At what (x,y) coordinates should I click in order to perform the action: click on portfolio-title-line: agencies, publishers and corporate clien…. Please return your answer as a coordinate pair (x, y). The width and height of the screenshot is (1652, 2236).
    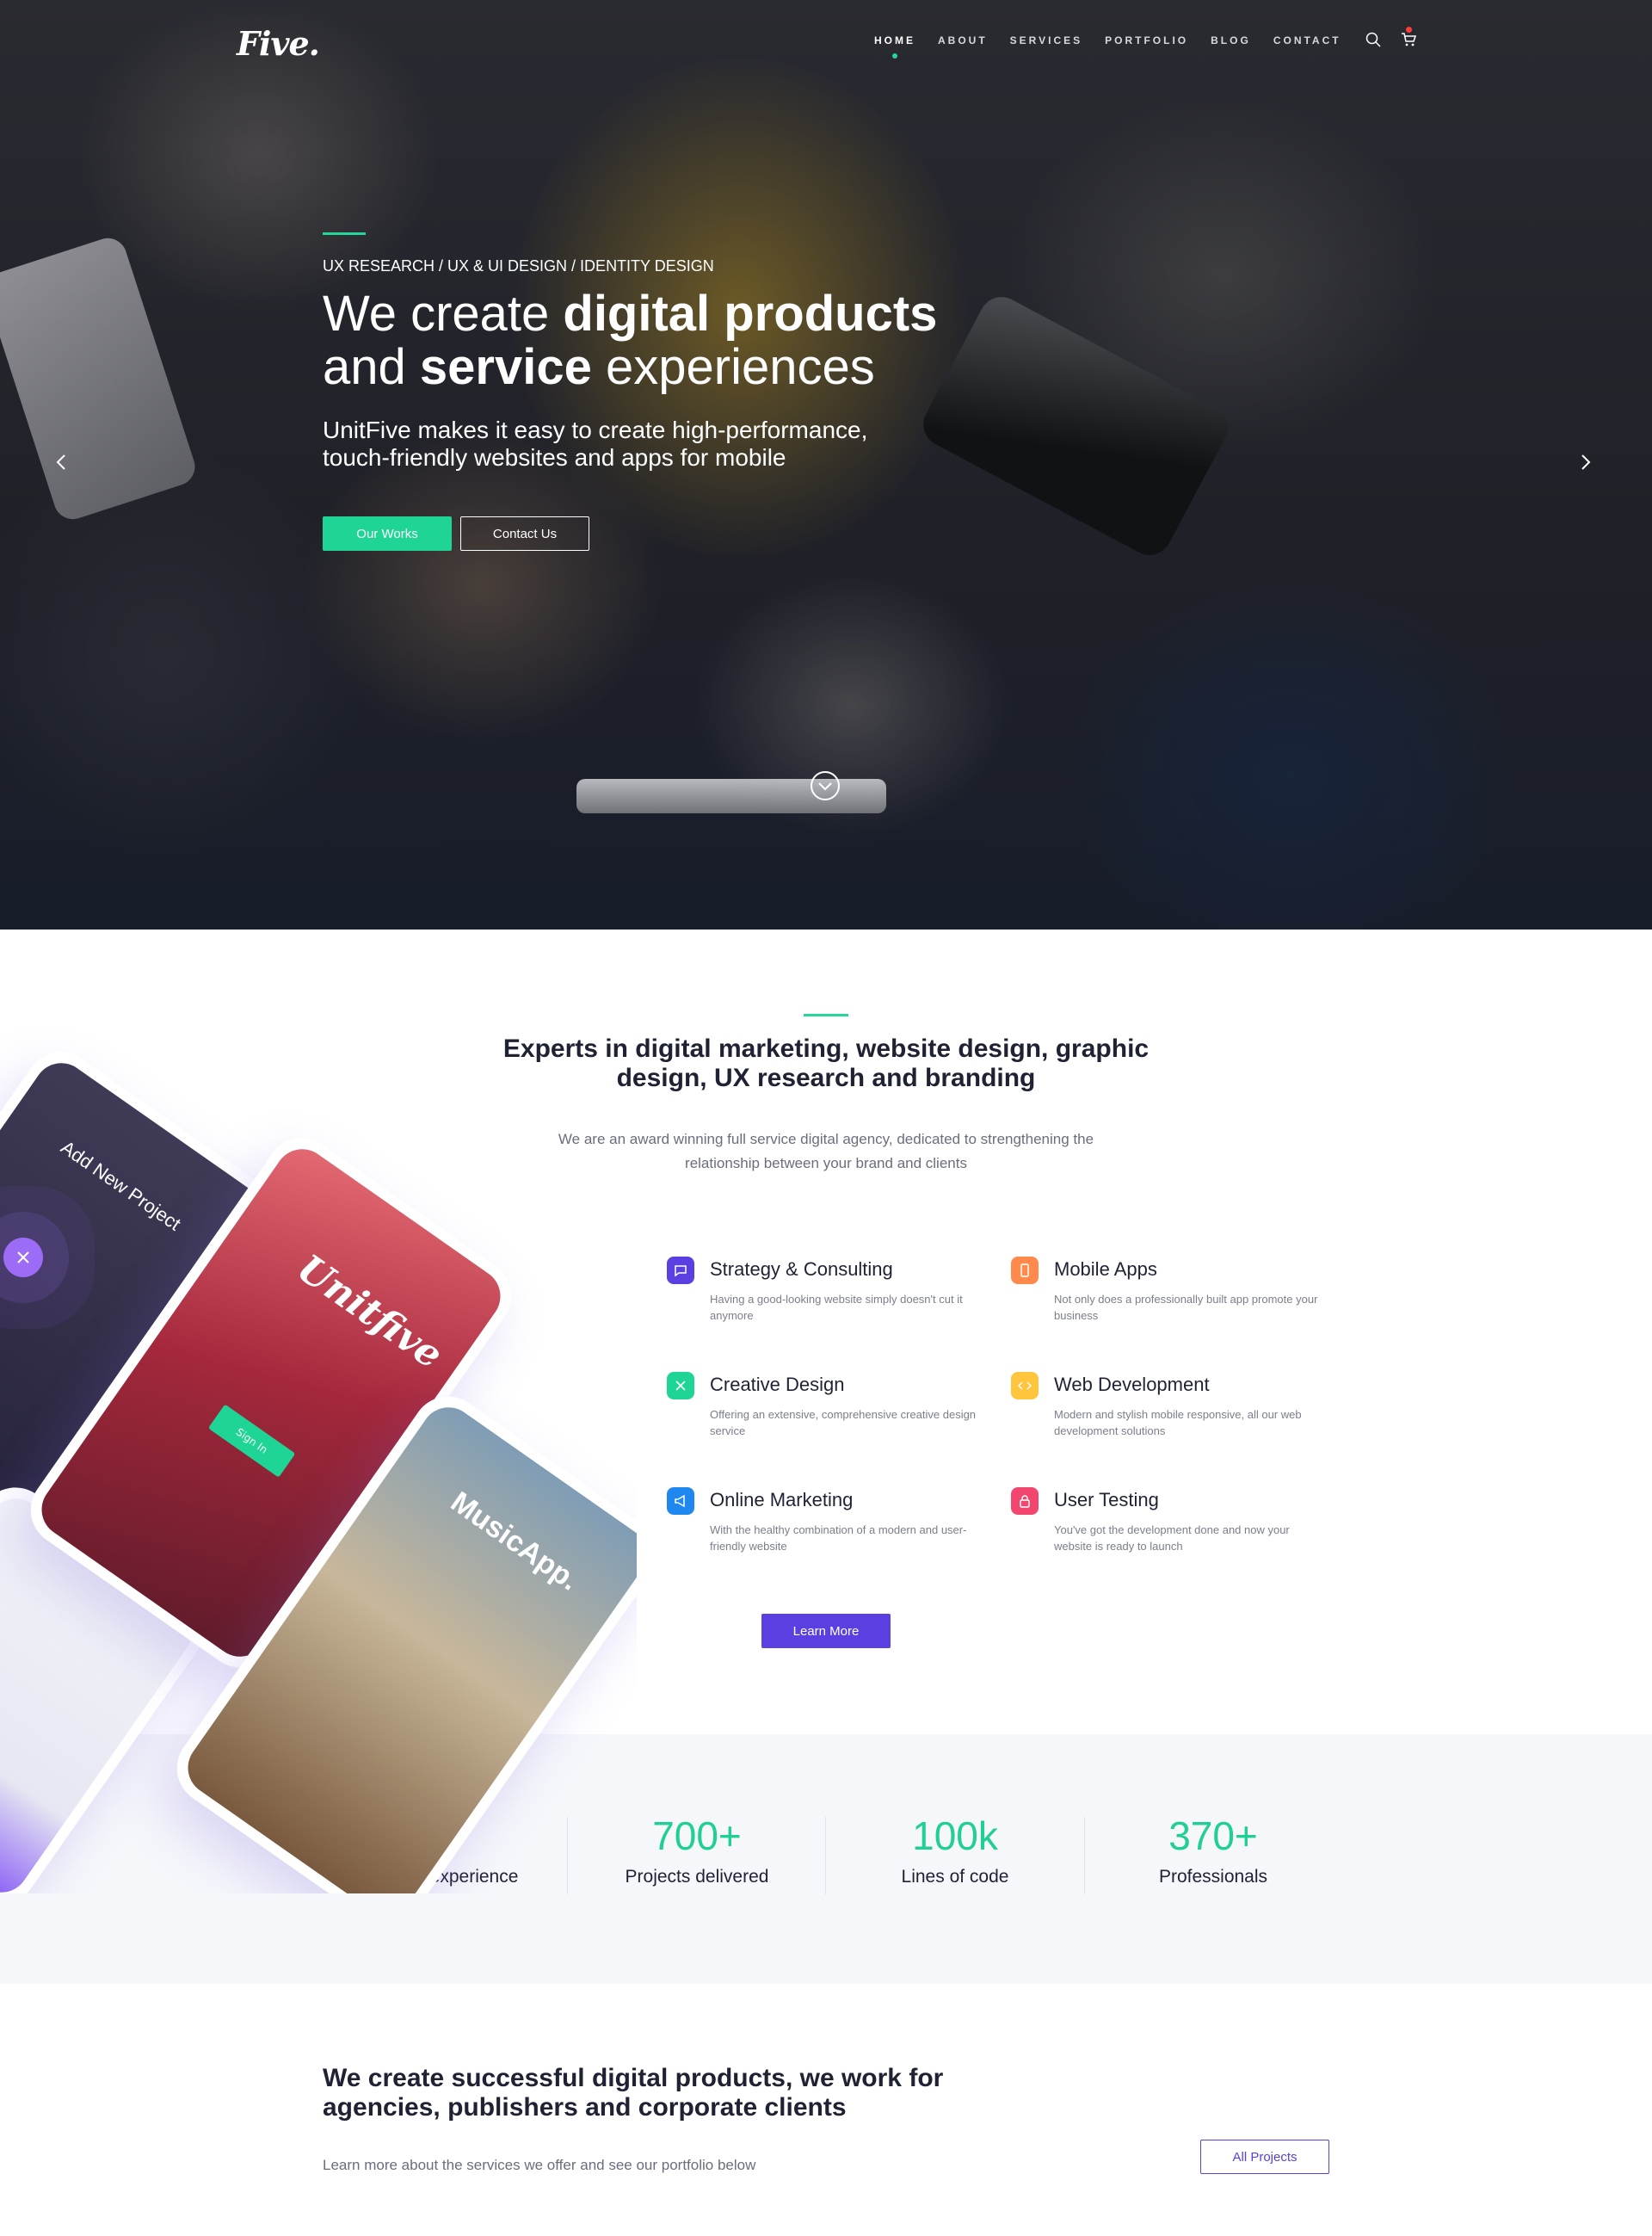
    Looking at the image, I should click on (585, 2107).